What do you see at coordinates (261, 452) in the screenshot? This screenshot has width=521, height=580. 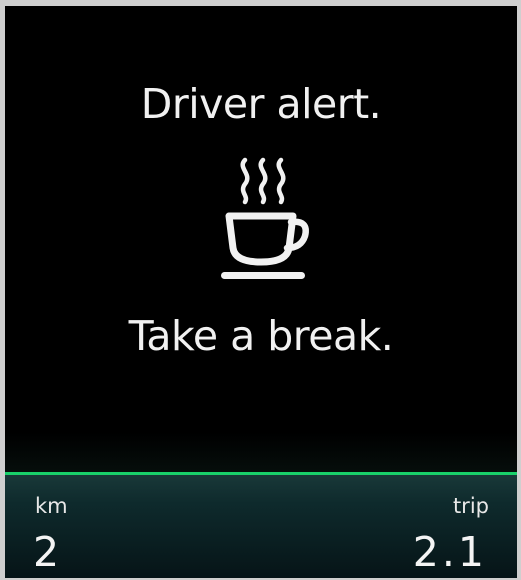 I see `info-bar-glow` at bounding box center [261, 452].